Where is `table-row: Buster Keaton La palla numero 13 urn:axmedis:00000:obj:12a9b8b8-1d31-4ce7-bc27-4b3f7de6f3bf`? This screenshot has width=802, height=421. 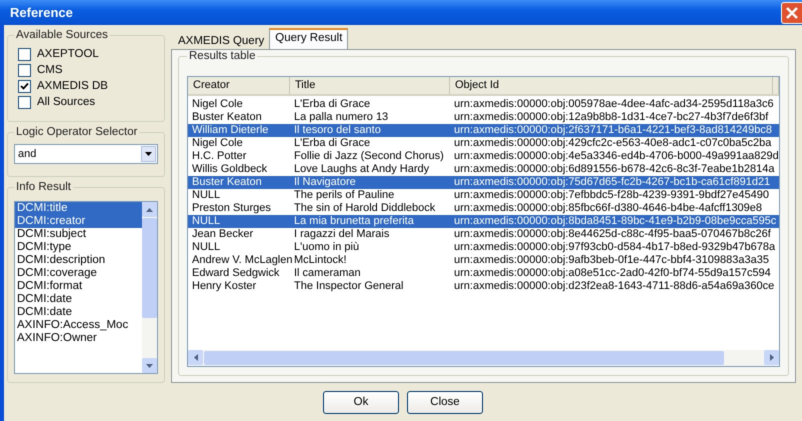 table-row: Buster Keaton La palla numero 13 urn:axmedis:00000:obj:12a9b8b8-1d31-4ce7-bc27-4b3f7de6f3bf is located at coordinates (483, 117).